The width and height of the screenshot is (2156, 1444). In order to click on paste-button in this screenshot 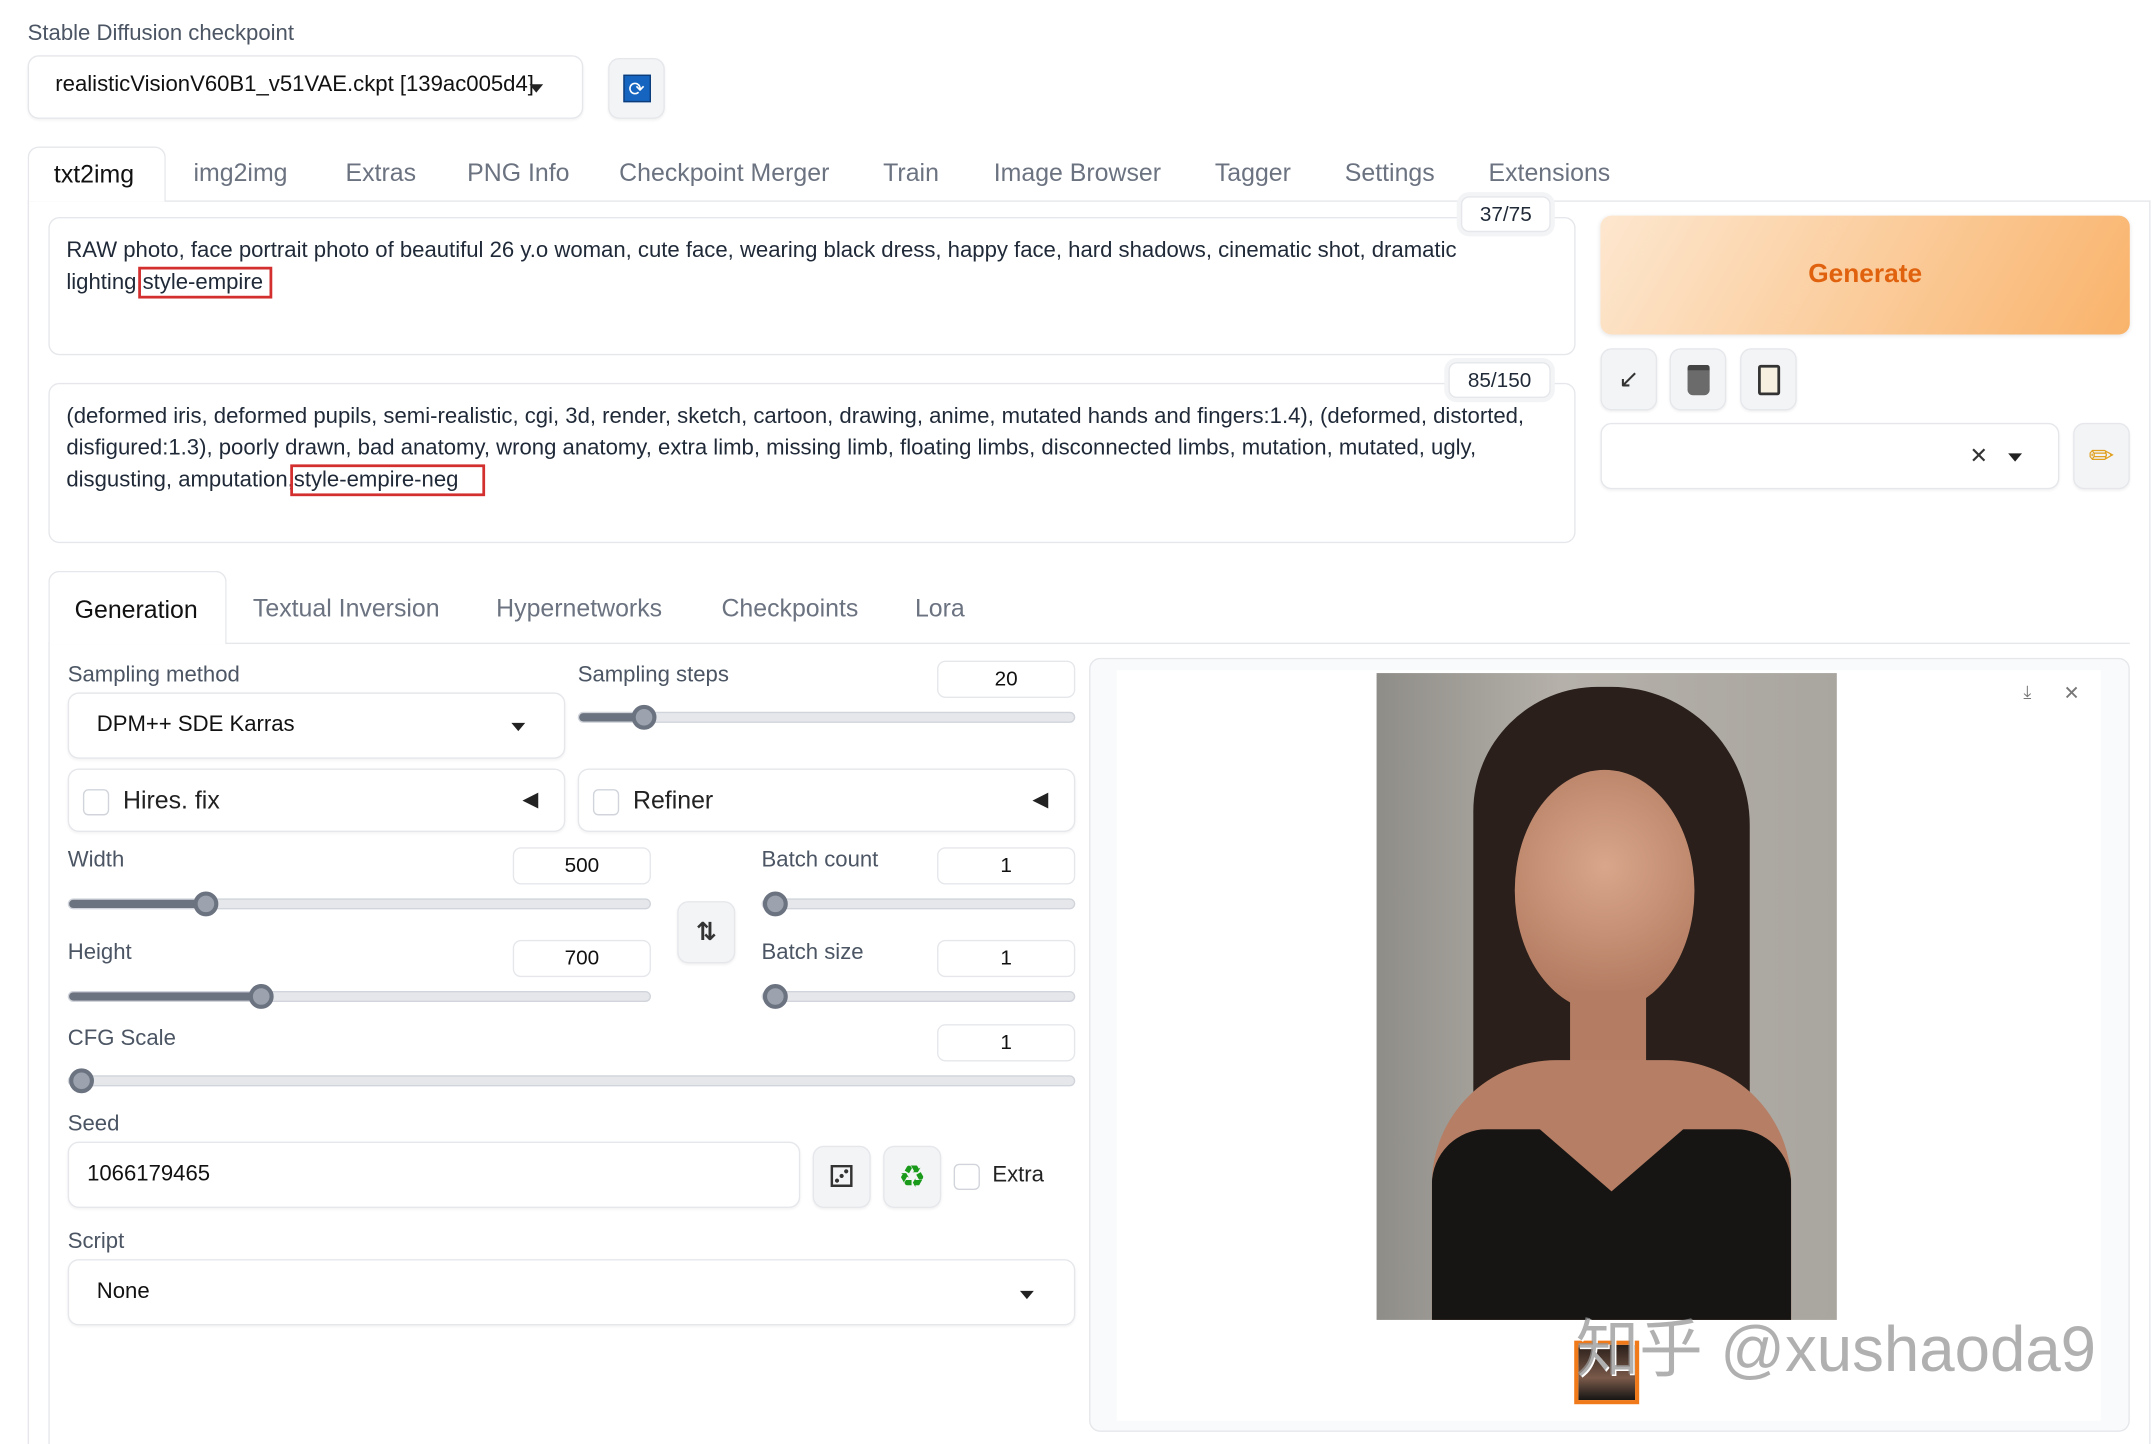, I will do `click(1768, 379)`.